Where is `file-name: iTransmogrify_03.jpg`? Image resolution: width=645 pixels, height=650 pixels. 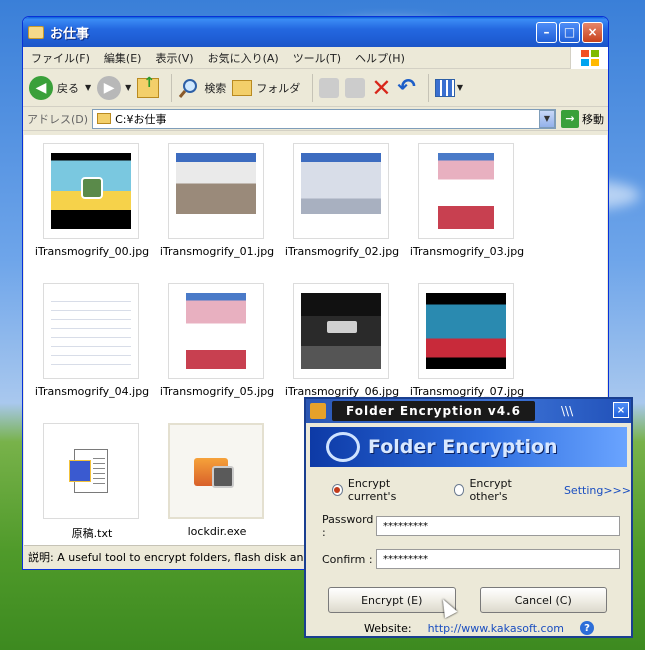
file-name: iTransmogrify_03.jpg is located at coordinates (467, 251).